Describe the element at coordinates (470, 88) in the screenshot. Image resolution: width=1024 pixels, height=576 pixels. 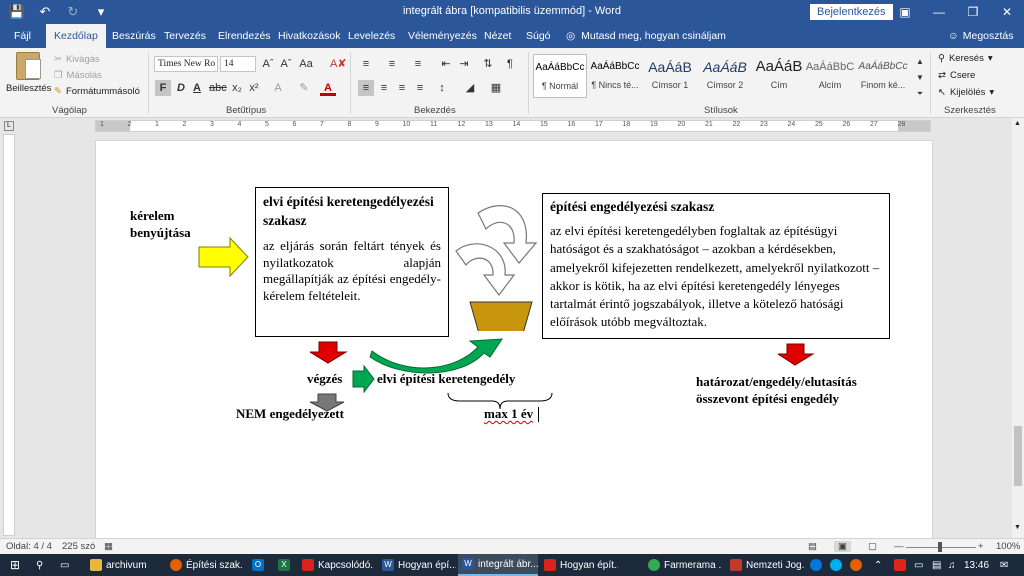
I see `shading-icon: ◢` at that location.